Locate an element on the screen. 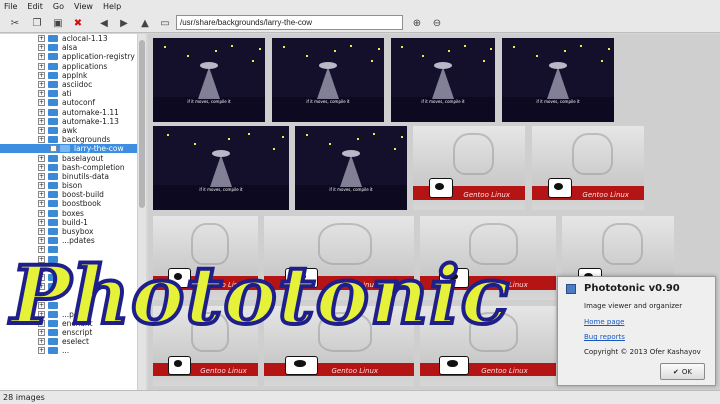 Image resolution: width=720 pixels, height=404 pixels. tree-item: + baselayout is located at coordinates (72, 158).